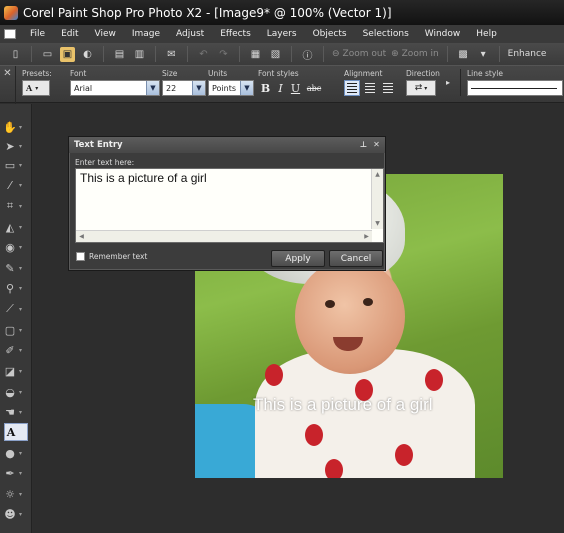  What do you see at coordinates (143, 178) in the screenshot?
I see `text-entry-value: This is a picture of a girl` at bounding box center [143, 178].